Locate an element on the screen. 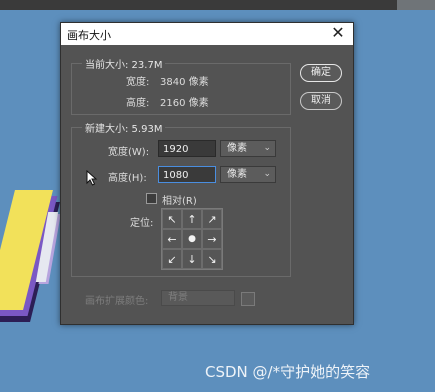 The width and height of the screenshot is (435, 392). new-size-legend: 新建大小: 5.93M is located at coordinates (124, 127).